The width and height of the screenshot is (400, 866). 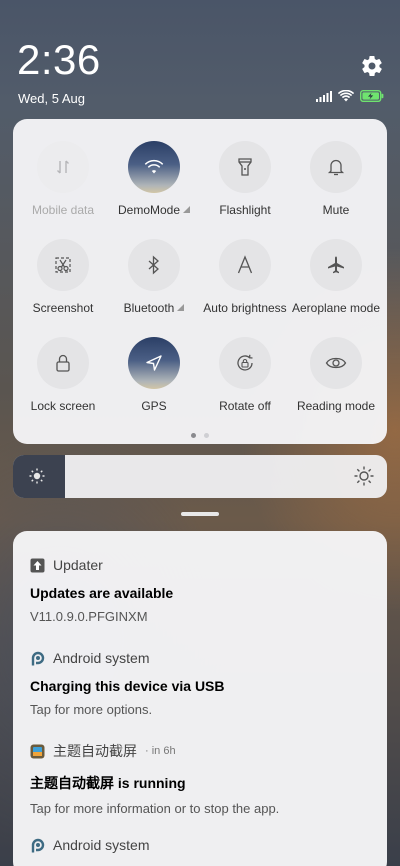 I want to click on settings-gear-icon, so click(x=372, y=66).